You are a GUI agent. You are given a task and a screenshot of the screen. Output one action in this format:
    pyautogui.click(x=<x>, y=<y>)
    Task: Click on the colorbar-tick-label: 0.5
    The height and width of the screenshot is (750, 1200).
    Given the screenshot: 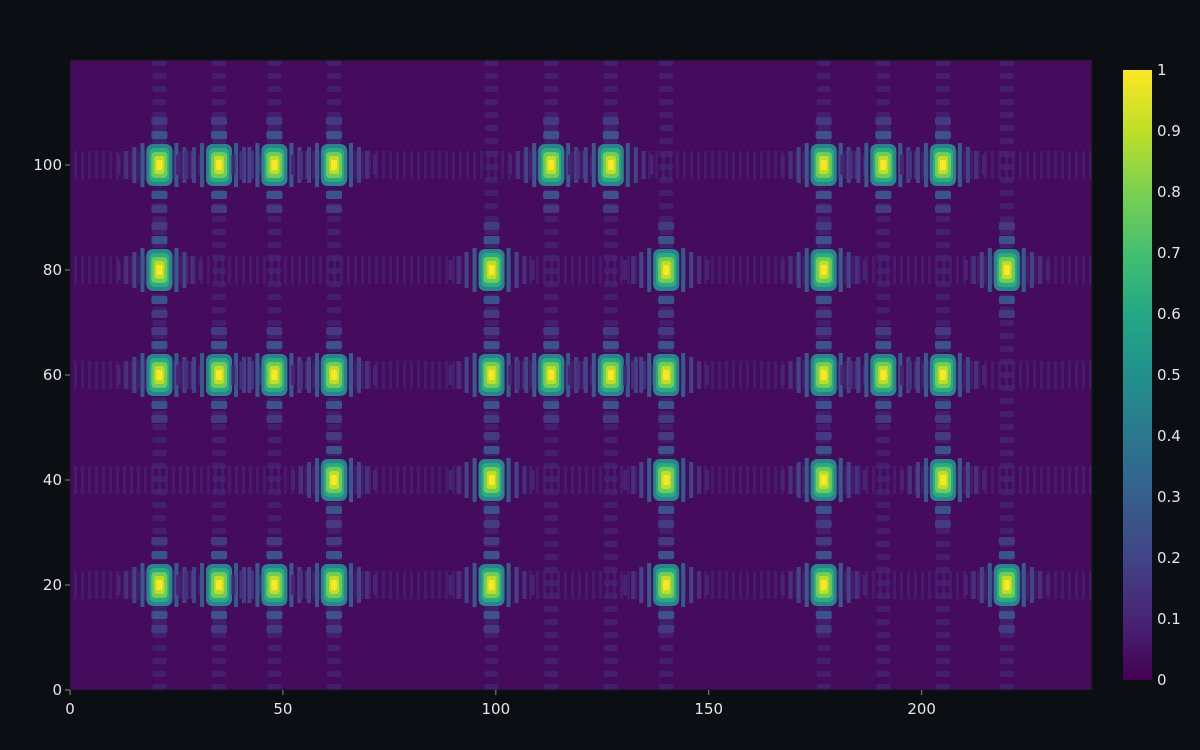 What is the action you would take?
    pyautogui.click(x=1169, y=375)
    